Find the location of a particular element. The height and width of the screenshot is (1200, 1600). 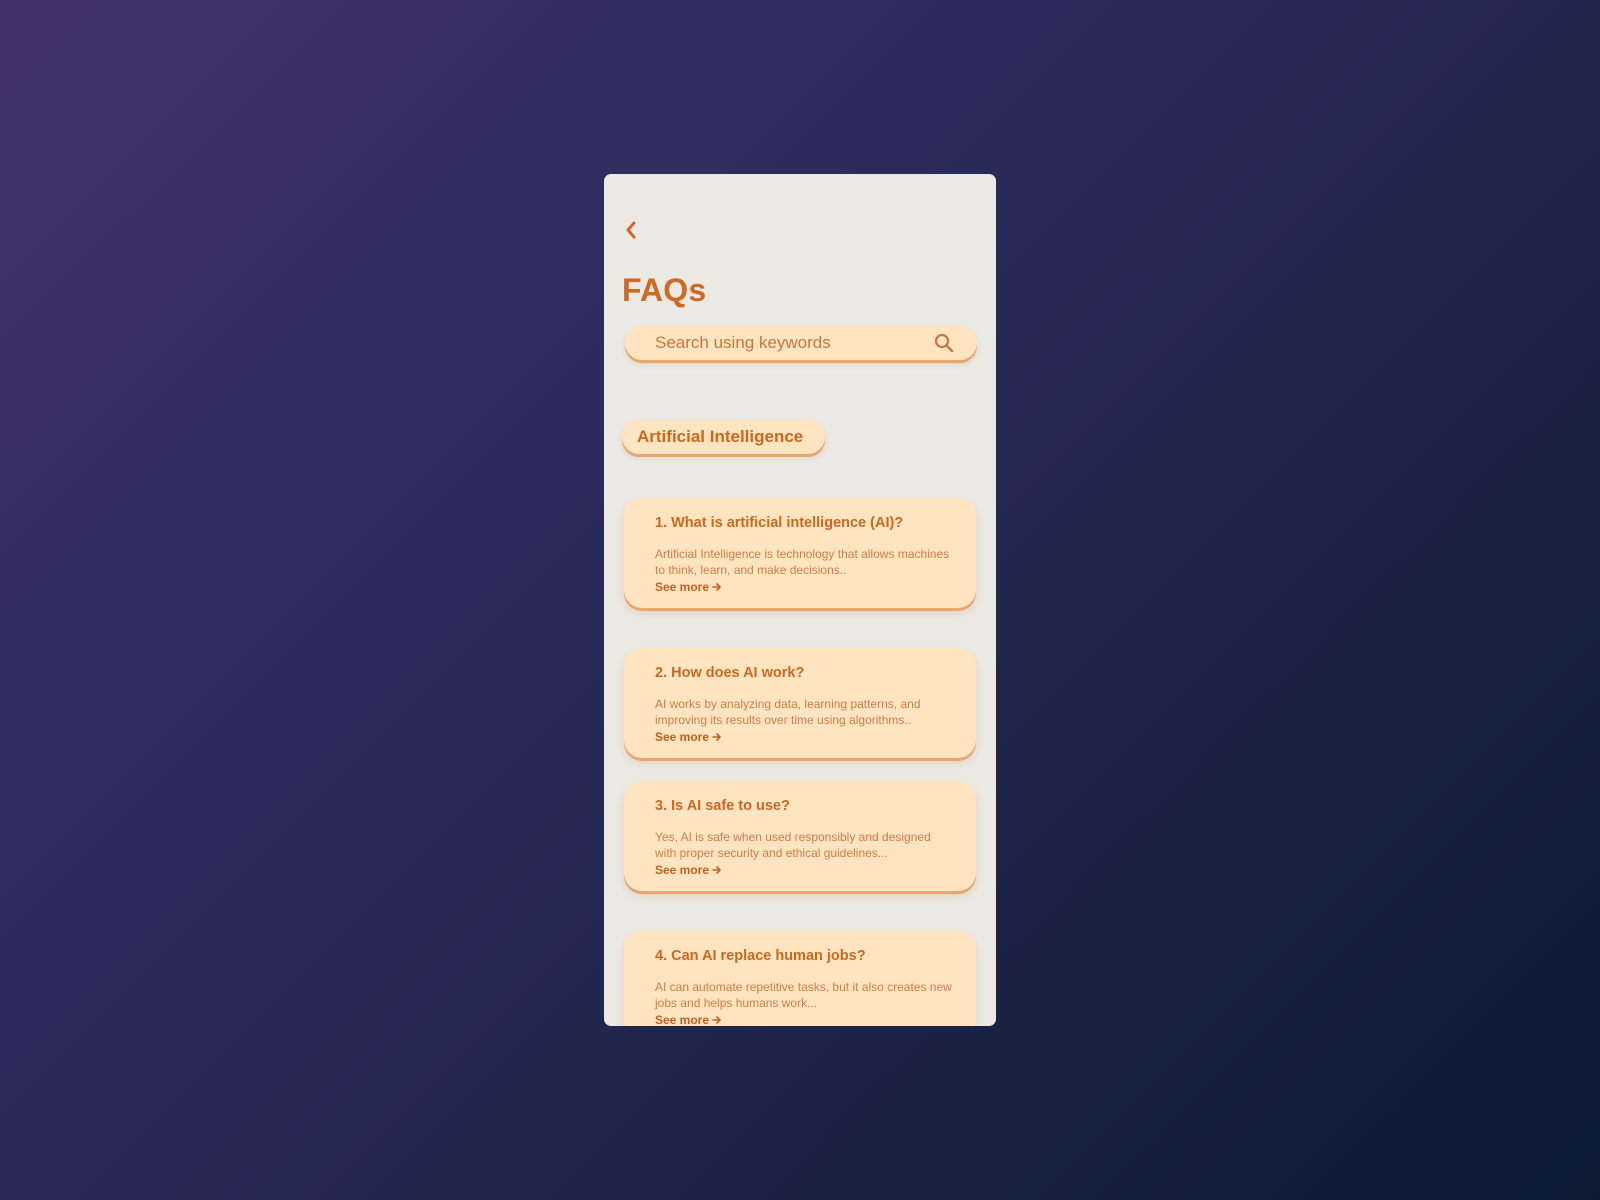

faq-question: 4. Can AI replace human jobs? is located at coordinates (760, 956).